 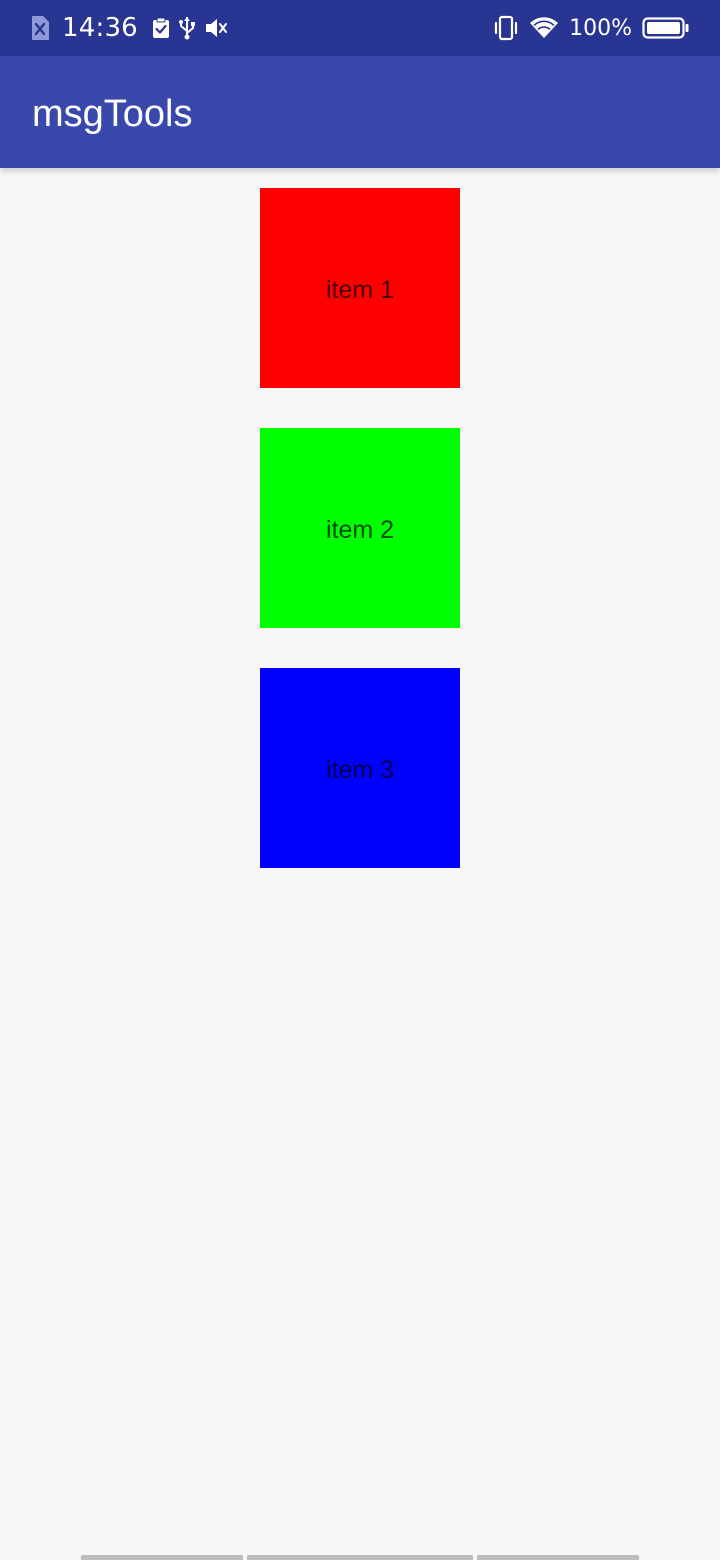 What do you see at coordinates (666, 28) in the screenshot?
I see `battery-icon` at bounding box center [666, 28].